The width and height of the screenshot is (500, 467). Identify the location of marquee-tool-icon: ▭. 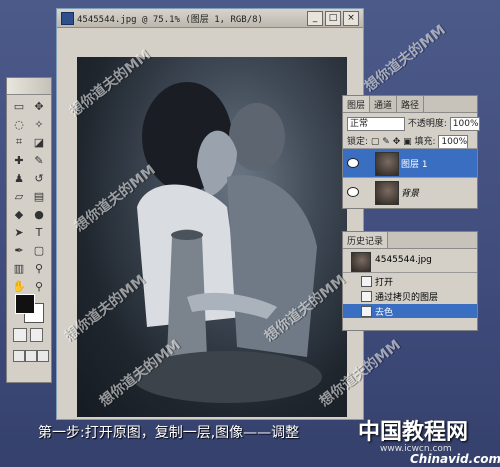
(19, 106).